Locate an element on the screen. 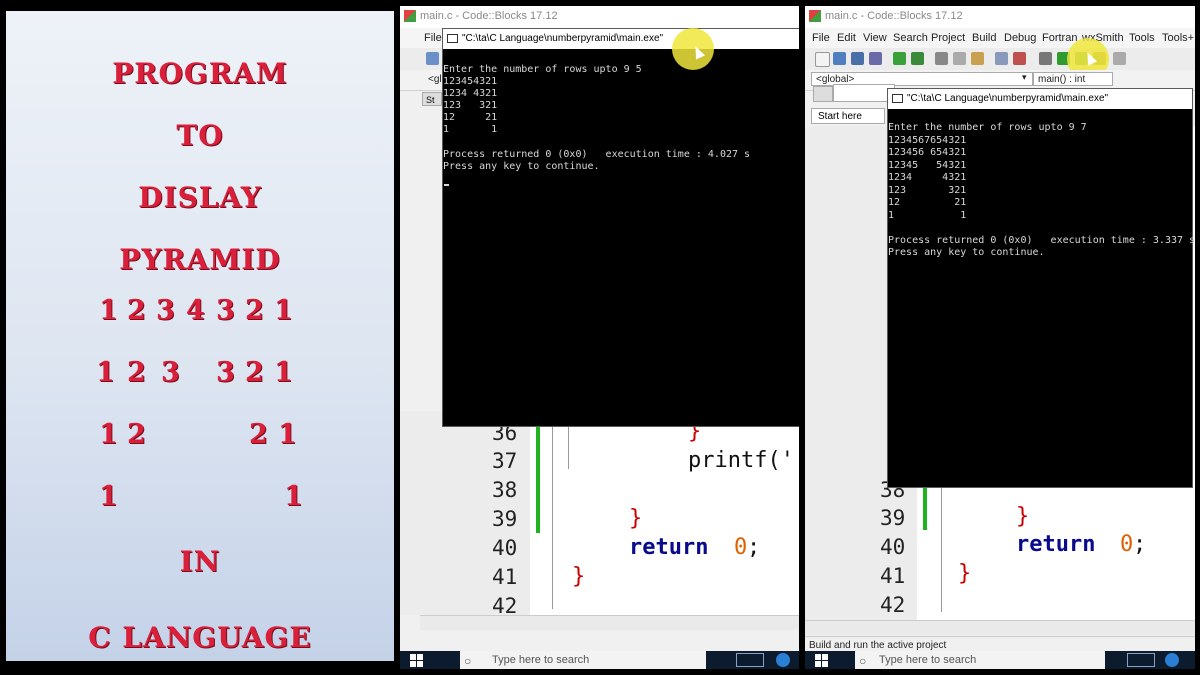 The width and height of the screenshot is (1200, 675). redo-icon is located at coordinates (917, 58).